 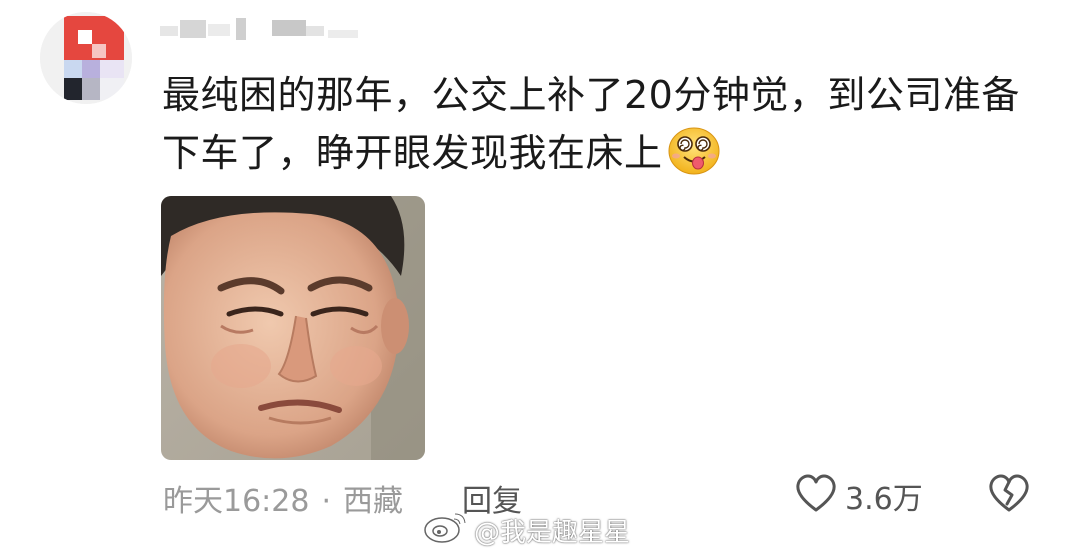 What do you see at coordinates (591, 95) in the screenshot?
I see `comment-line-1: 最纯困的那年，公交上补了20分钟觉，到公司准备` at bounding box center [591, 95].